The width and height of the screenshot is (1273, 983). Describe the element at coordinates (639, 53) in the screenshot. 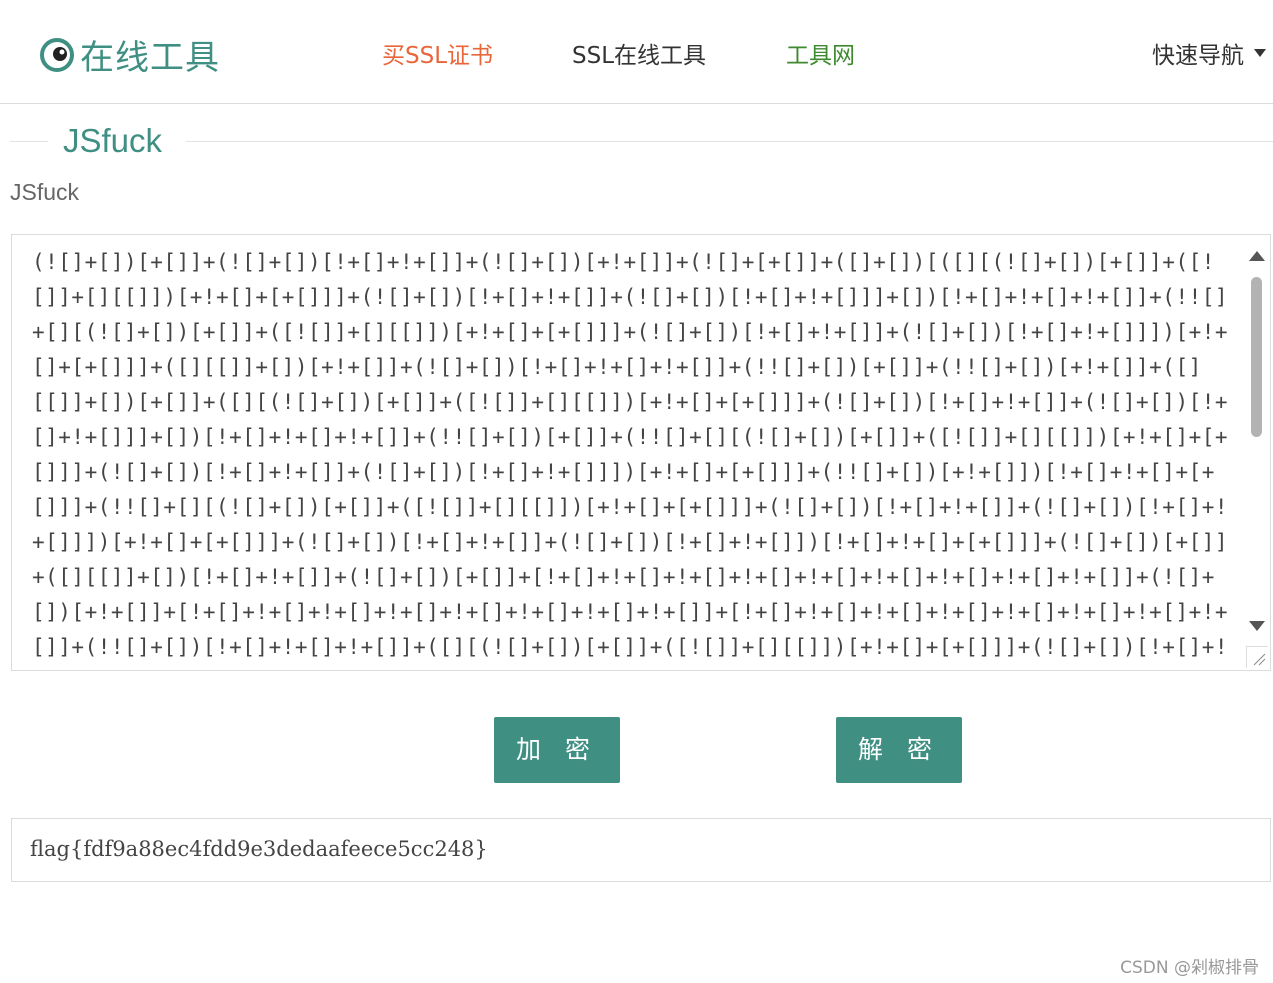

I see `nav-ssl-tools: SSL在线工具` at that location.